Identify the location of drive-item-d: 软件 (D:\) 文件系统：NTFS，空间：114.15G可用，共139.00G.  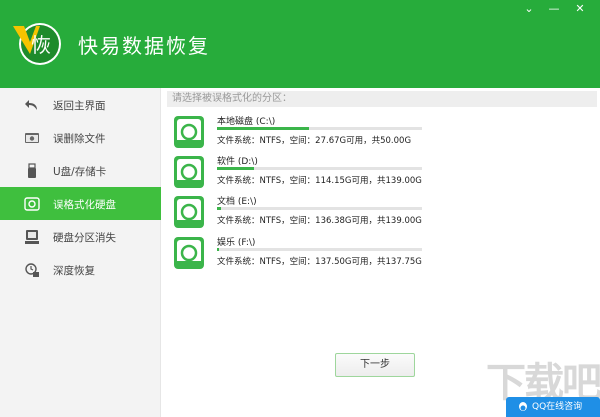
(380, 172).